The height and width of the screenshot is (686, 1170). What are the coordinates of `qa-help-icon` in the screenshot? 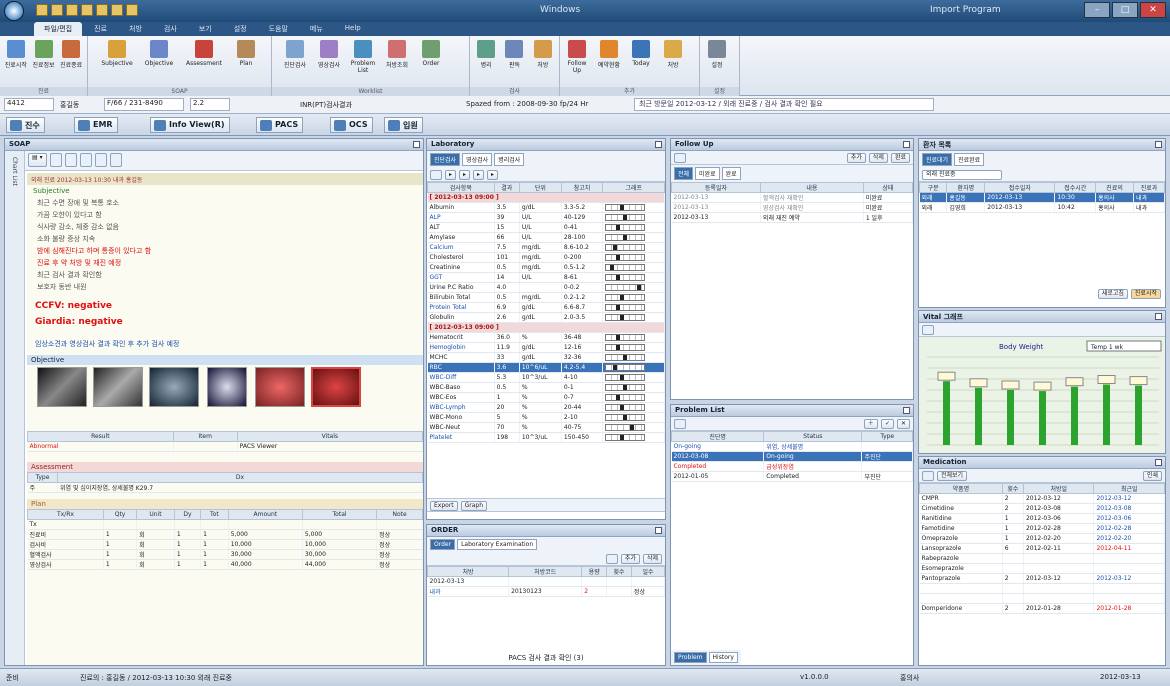 It's located at (132, 10).